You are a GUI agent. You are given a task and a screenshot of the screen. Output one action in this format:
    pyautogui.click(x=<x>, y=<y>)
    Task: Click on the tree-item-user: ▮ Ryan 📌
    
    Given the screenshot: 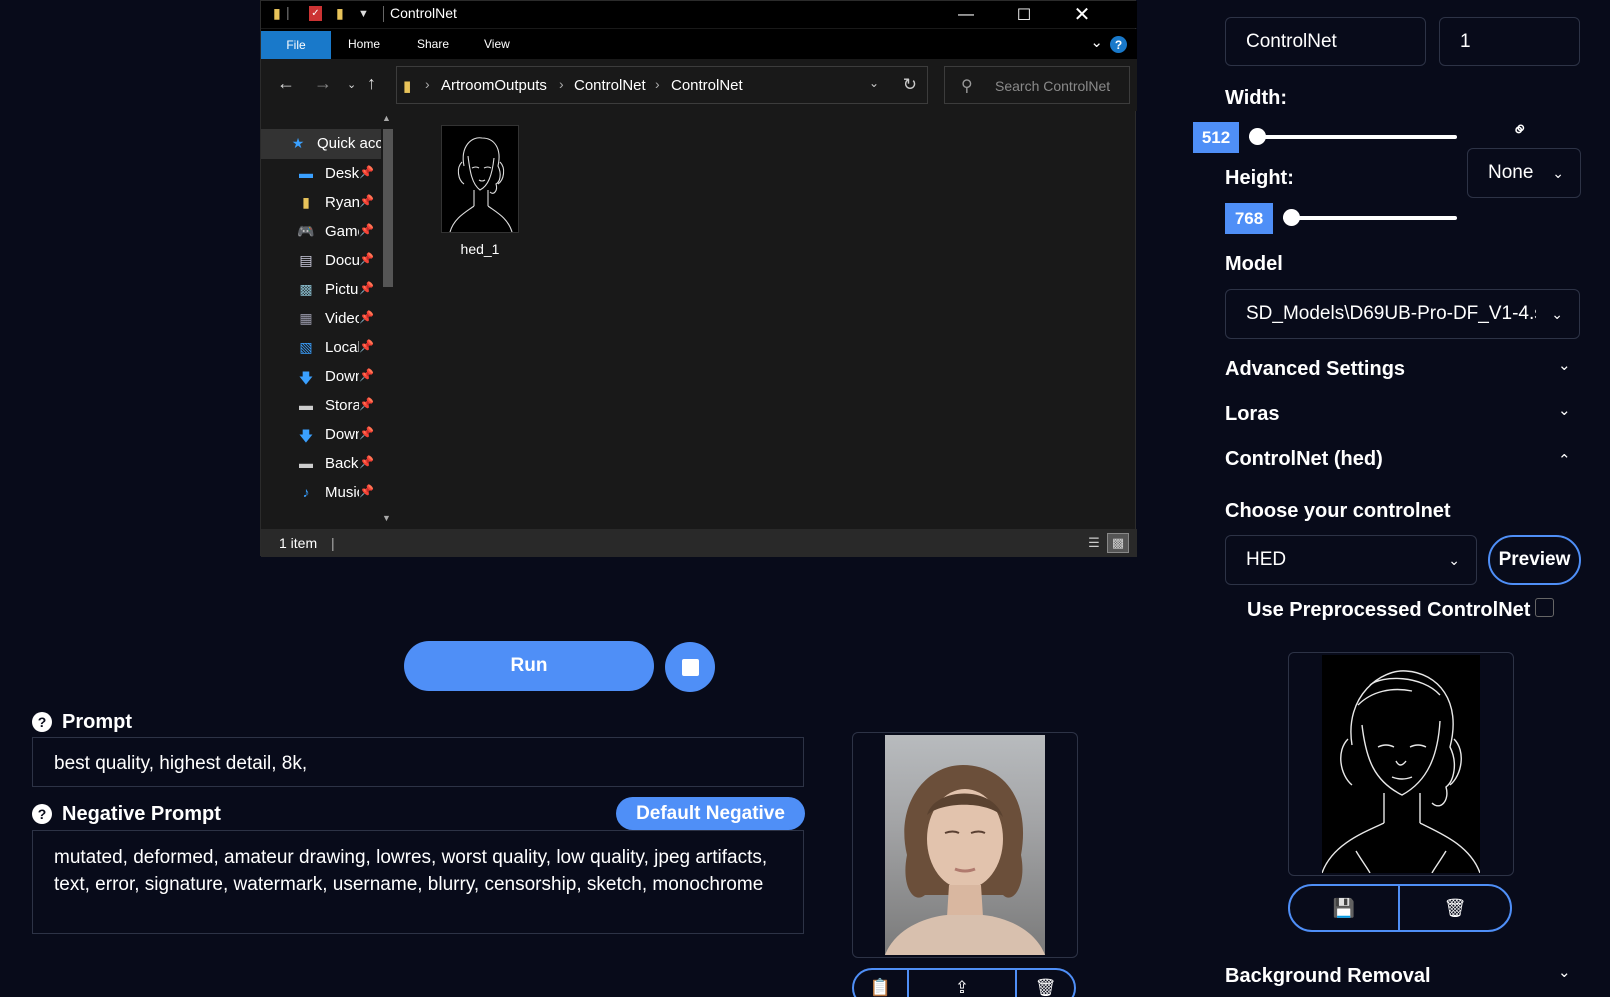 What is the action you would take?
    pyautogui.click(x=321, y=203)
    